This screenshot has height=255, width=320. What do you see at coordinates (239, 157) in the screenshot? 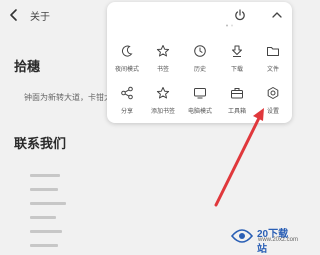
I see `annotation-arrow` at bounding box center [239, 157].